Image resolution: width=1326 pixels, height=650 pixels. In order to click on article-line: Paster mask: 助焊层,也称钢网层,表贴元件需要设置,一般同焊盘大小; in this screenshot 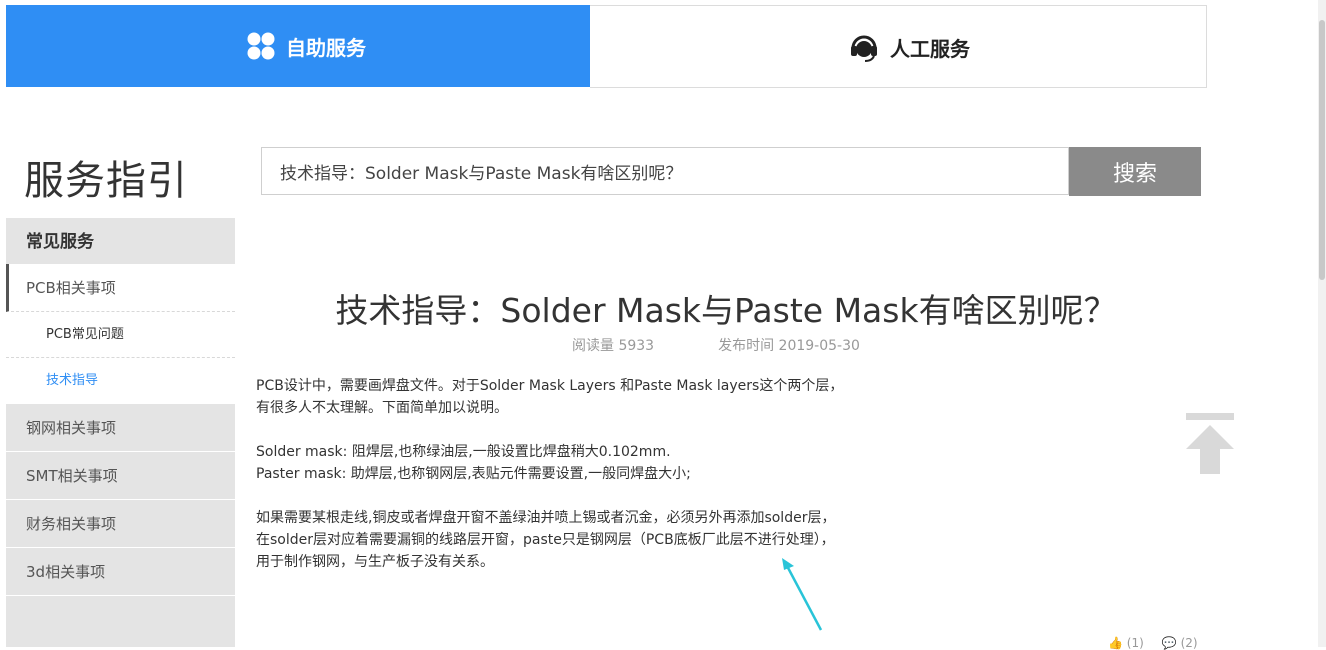, I will do `click(473, 474)`.